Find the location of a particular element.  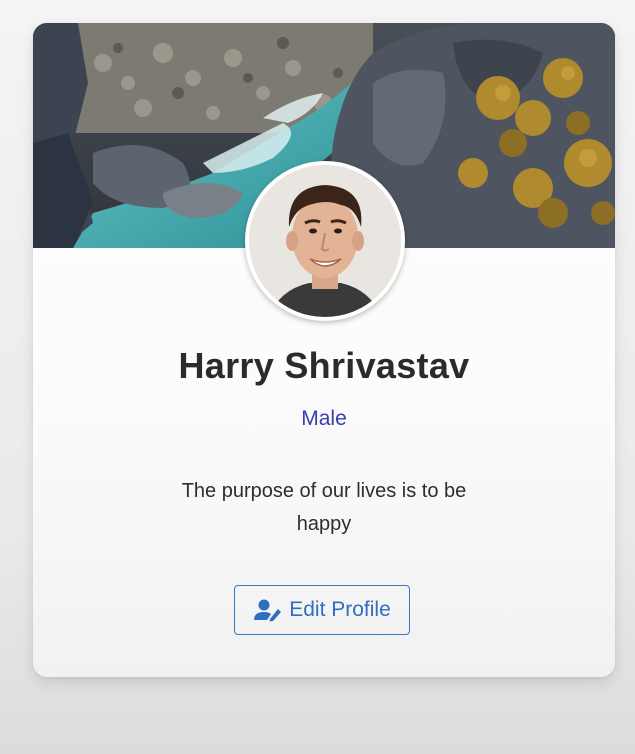

edit-profile-button: Edit Profile is located at coordinates (322, 610).